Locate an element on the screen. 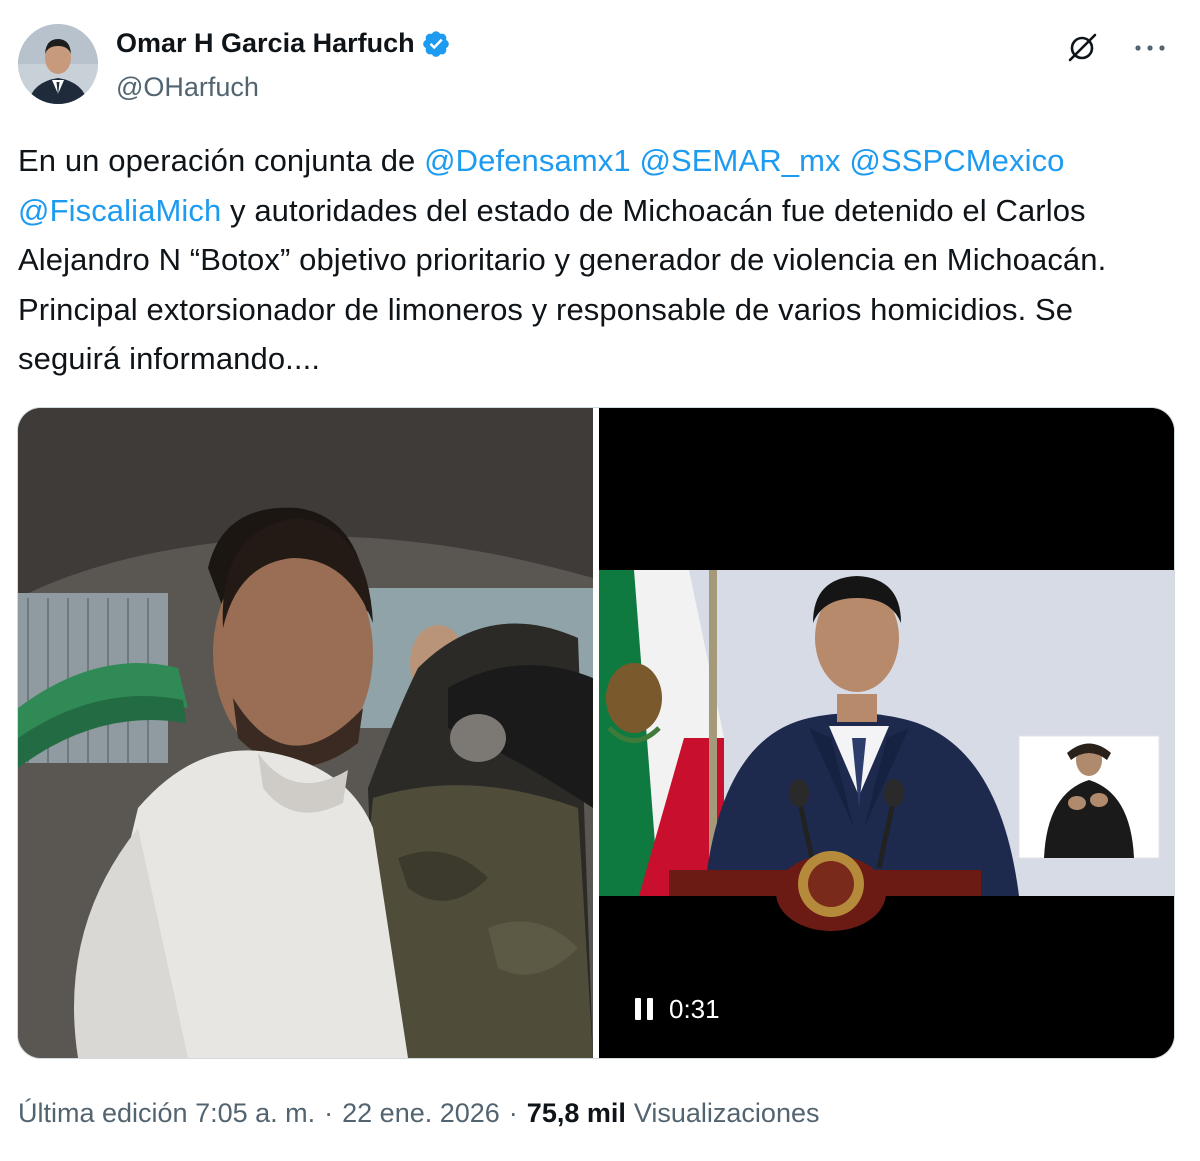 The image size is (1200, 1161). grok-button is located at coordinates (1082, 48).